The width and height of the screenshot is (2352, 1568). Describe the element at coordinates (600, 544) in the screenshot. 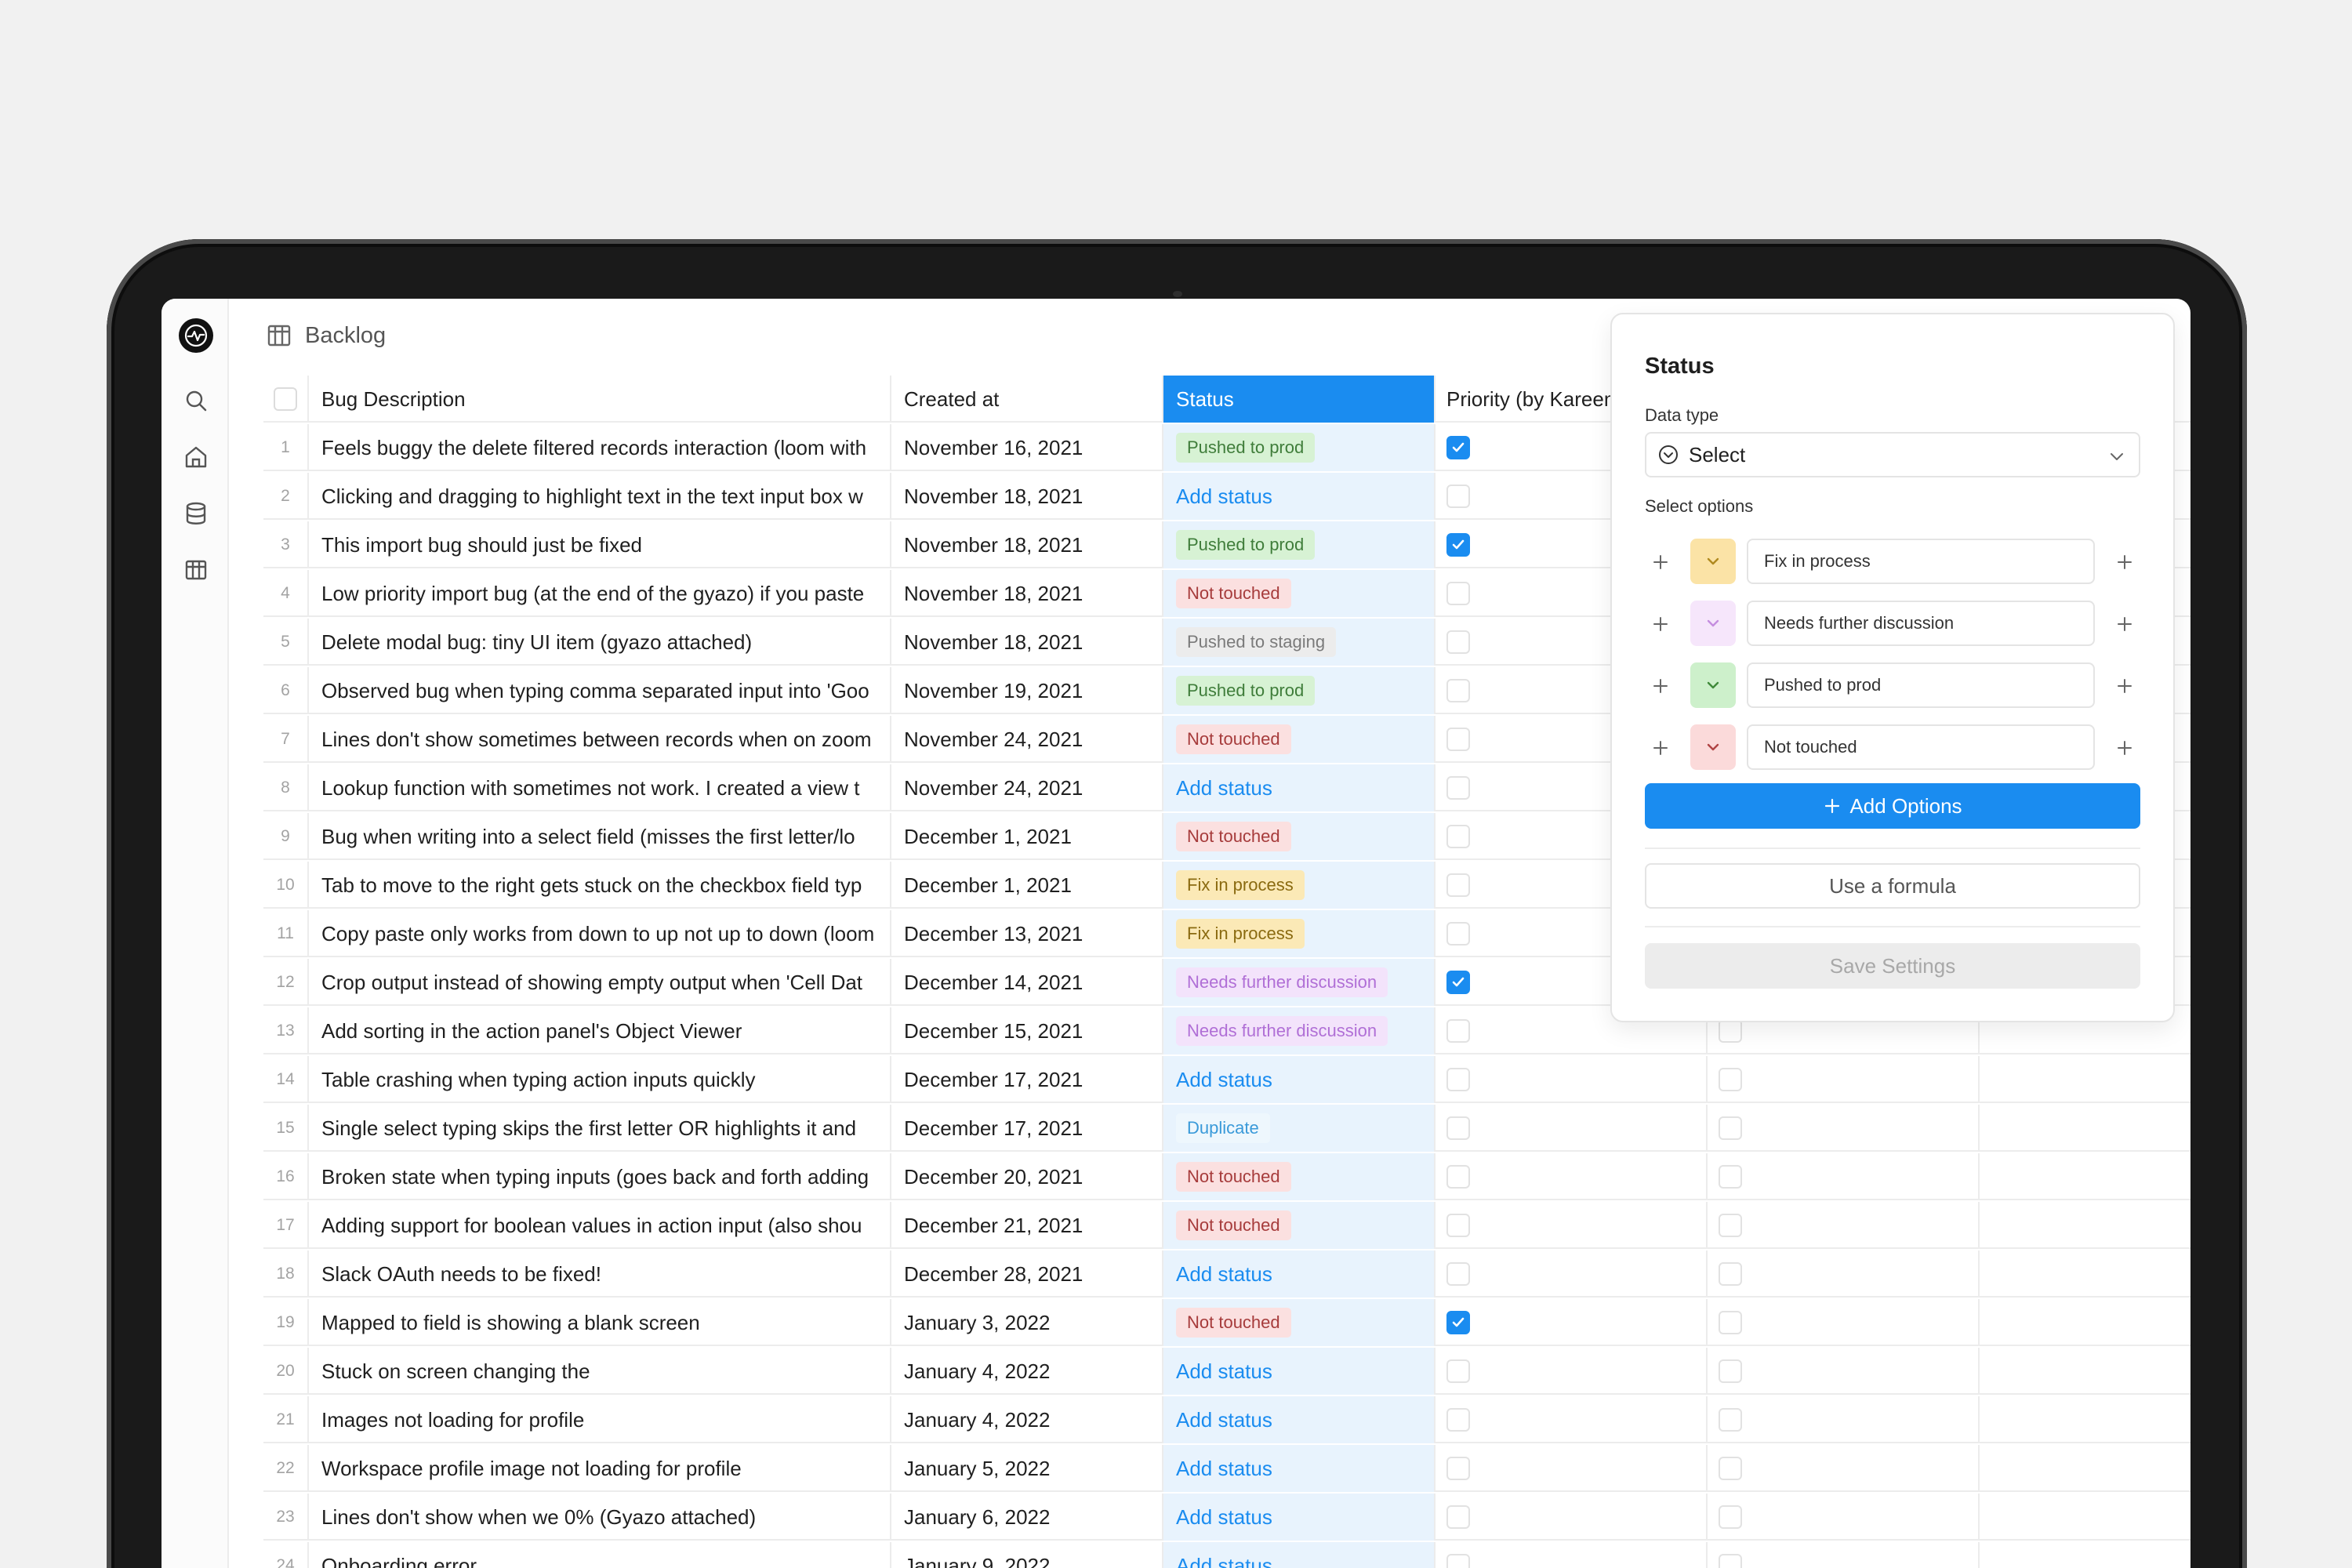

I see `bug-description-cell: This import bug should just be fixed` at that location.